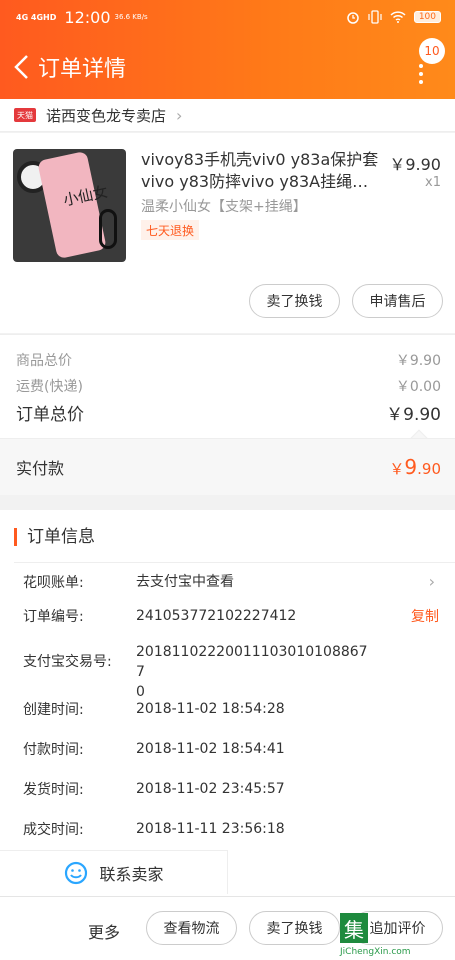  What do you see at coordinates (82, 69) in the screenshot?
I see `page-title: 订单详情` at bounding box center [82, 69].